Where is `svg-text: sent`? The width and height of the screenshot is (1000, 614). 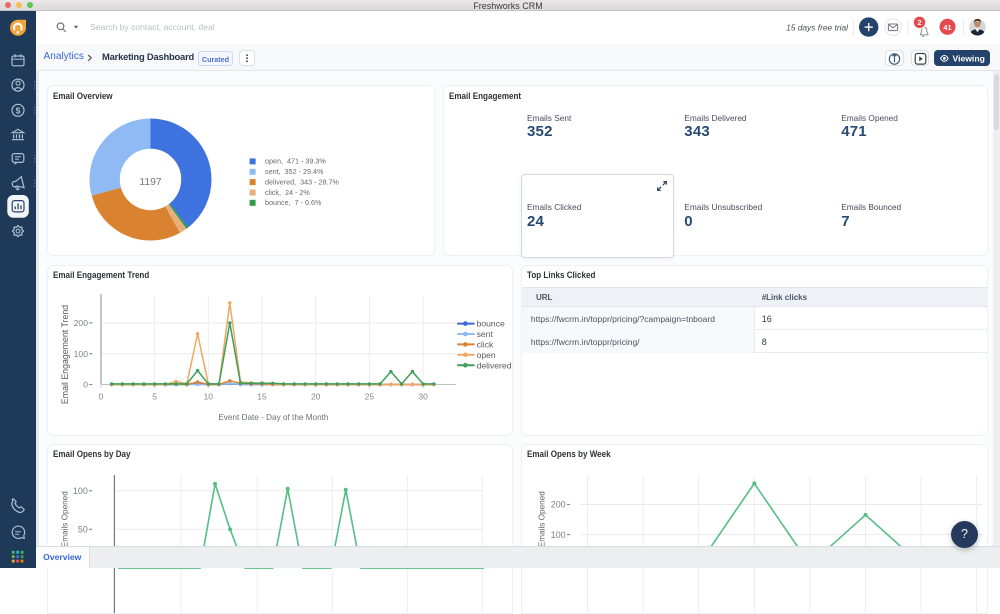 svg-text: sent is located at coordinates (485, 334).